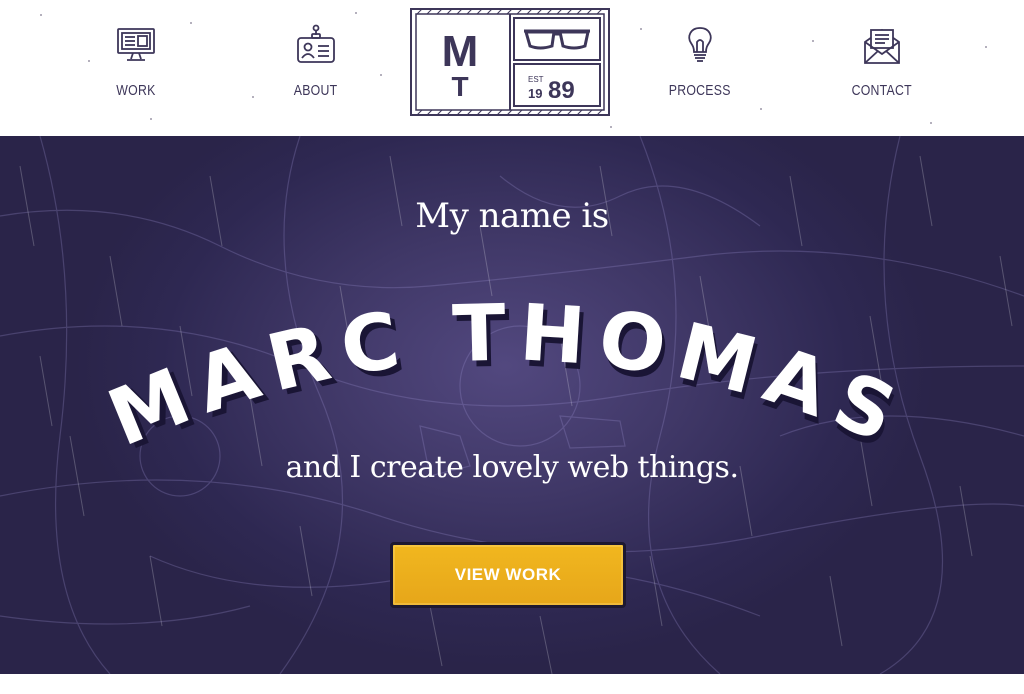  I want to click on nav-label-process: PROCESS, so click(700, 90).